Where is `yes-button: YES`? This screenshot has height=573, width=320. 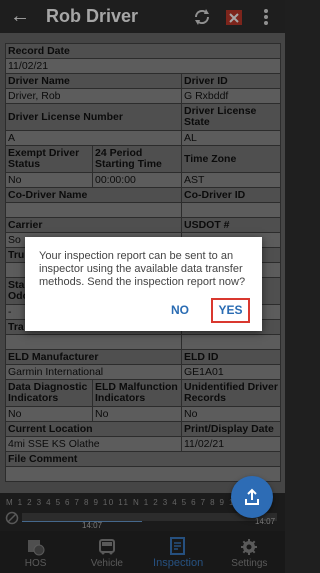
yes-button: YES is located at coordinates (230, 310).